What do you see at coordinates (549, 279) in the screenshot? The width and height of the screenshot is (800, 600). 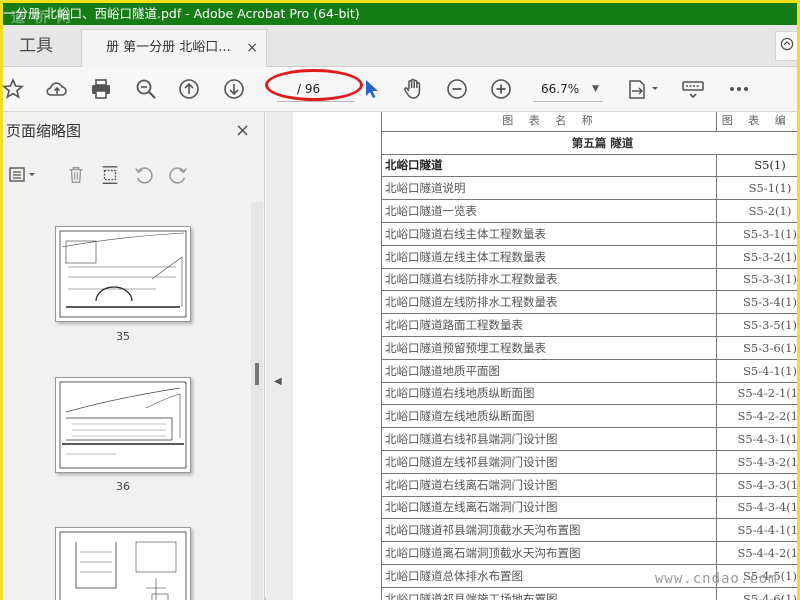 I see `drawing-name: 北峪口隧道右线防排水工程数量表` at bounding box center [549, 279].